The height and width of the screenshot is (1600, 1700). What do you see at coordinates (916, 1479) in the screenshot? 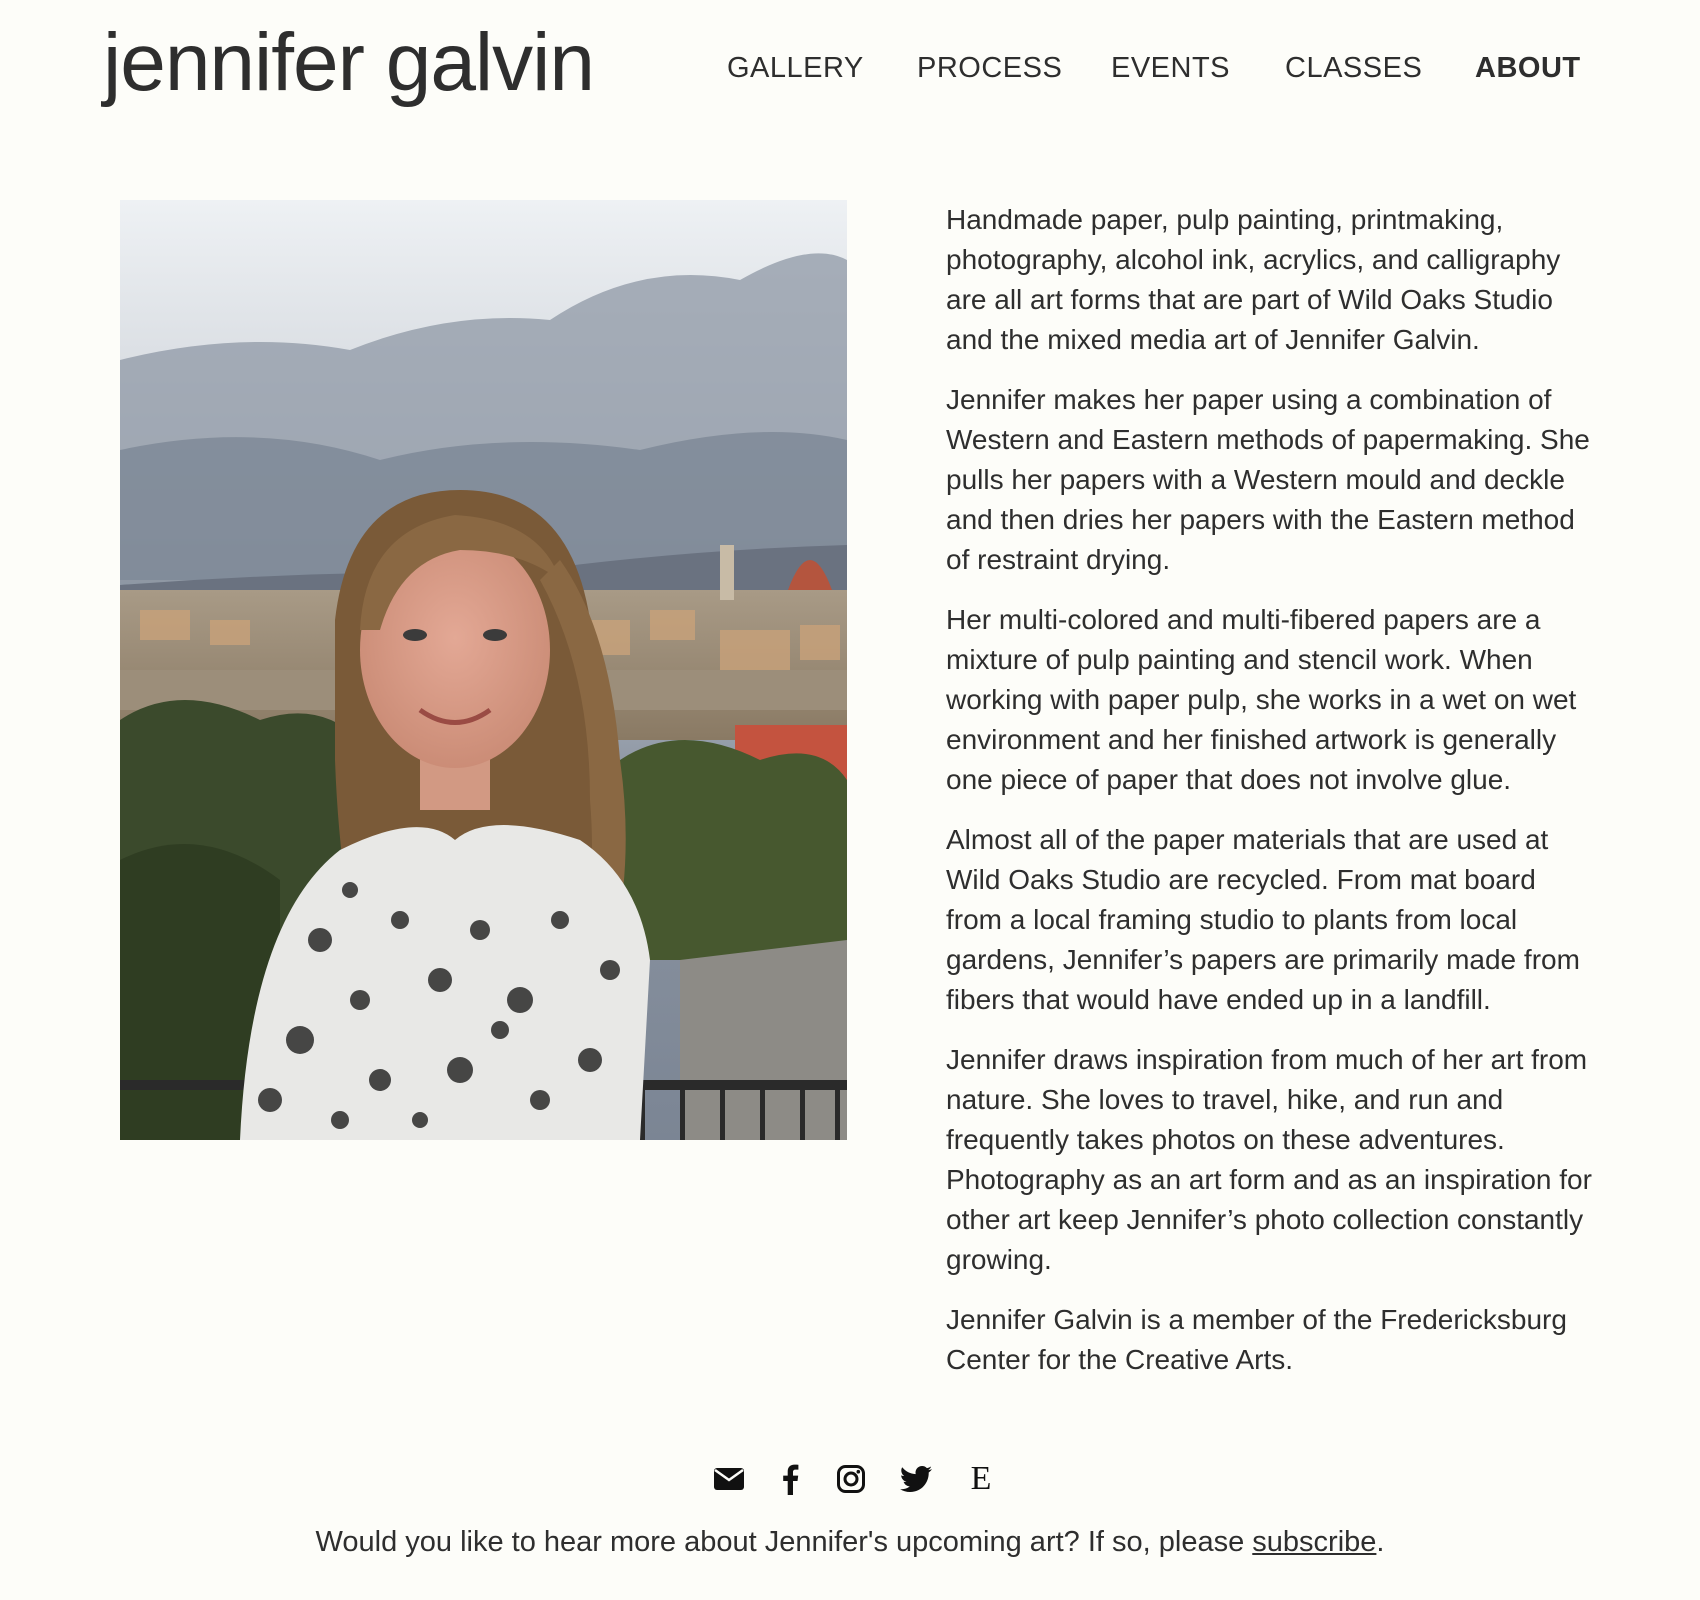
I see `twitter-icon` at bounding box center [916, 1479].